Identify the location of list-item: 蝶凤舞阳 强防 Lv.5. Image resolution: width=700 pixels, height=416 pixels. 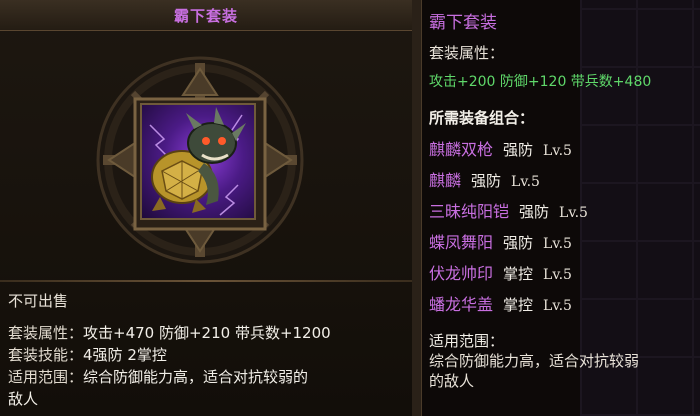
(564, 242).